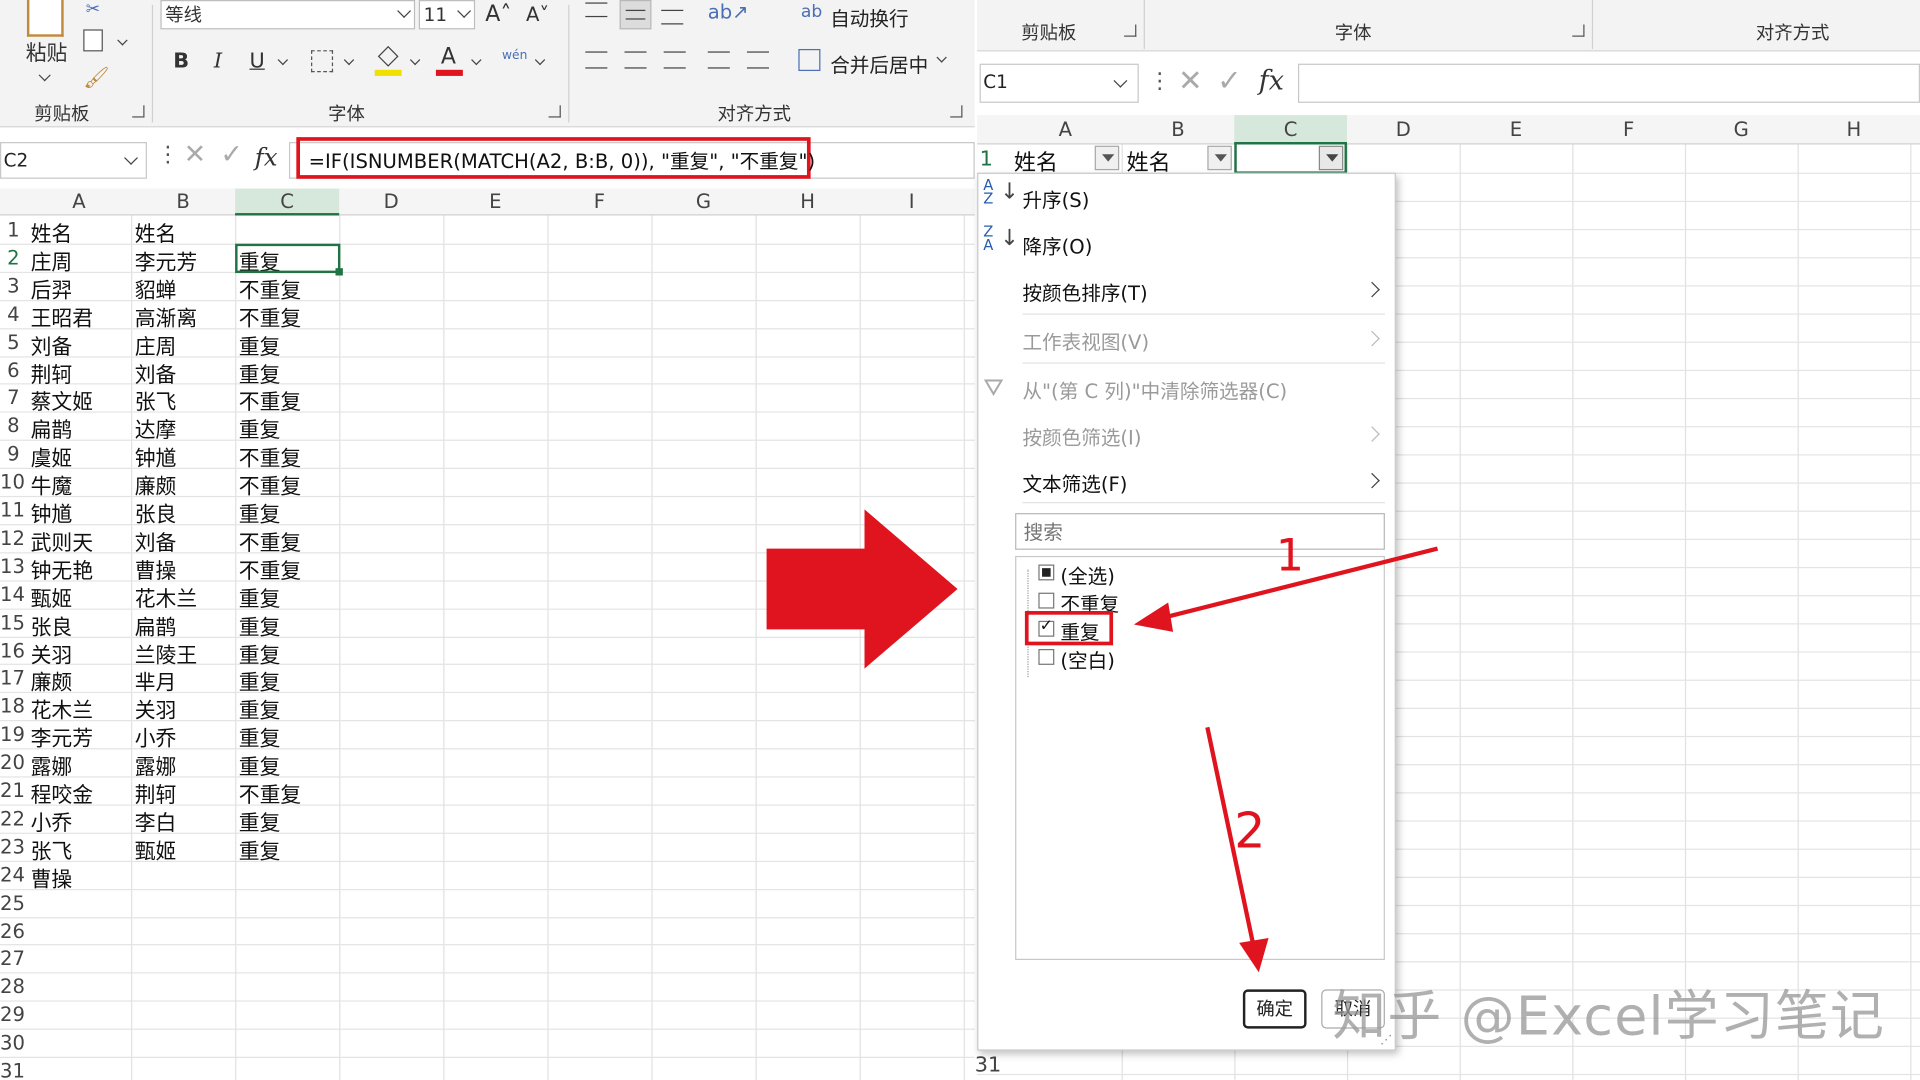 The image size is (1920, 1080). I want to click on step-2-label: 2, so click(1250, 831).